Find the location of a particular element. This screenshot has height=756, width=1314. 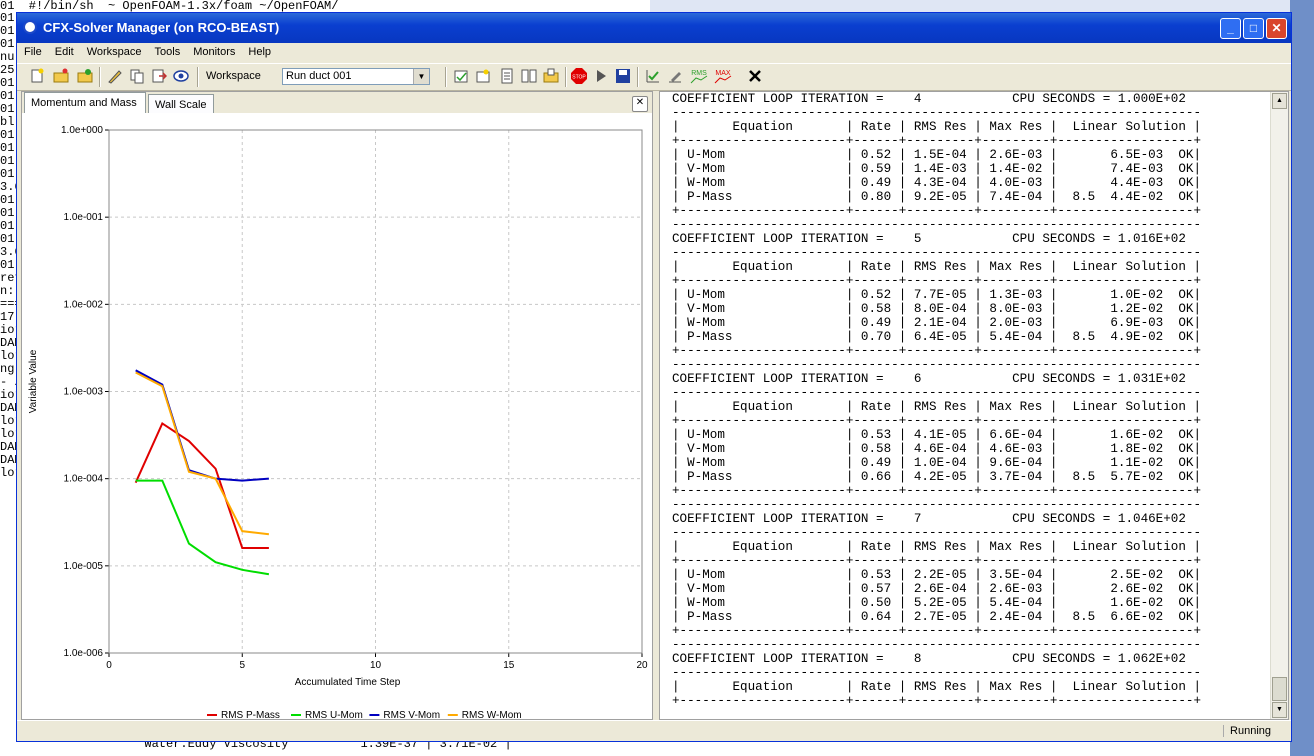

menu-help: Help is located at coordinates (259, 50).